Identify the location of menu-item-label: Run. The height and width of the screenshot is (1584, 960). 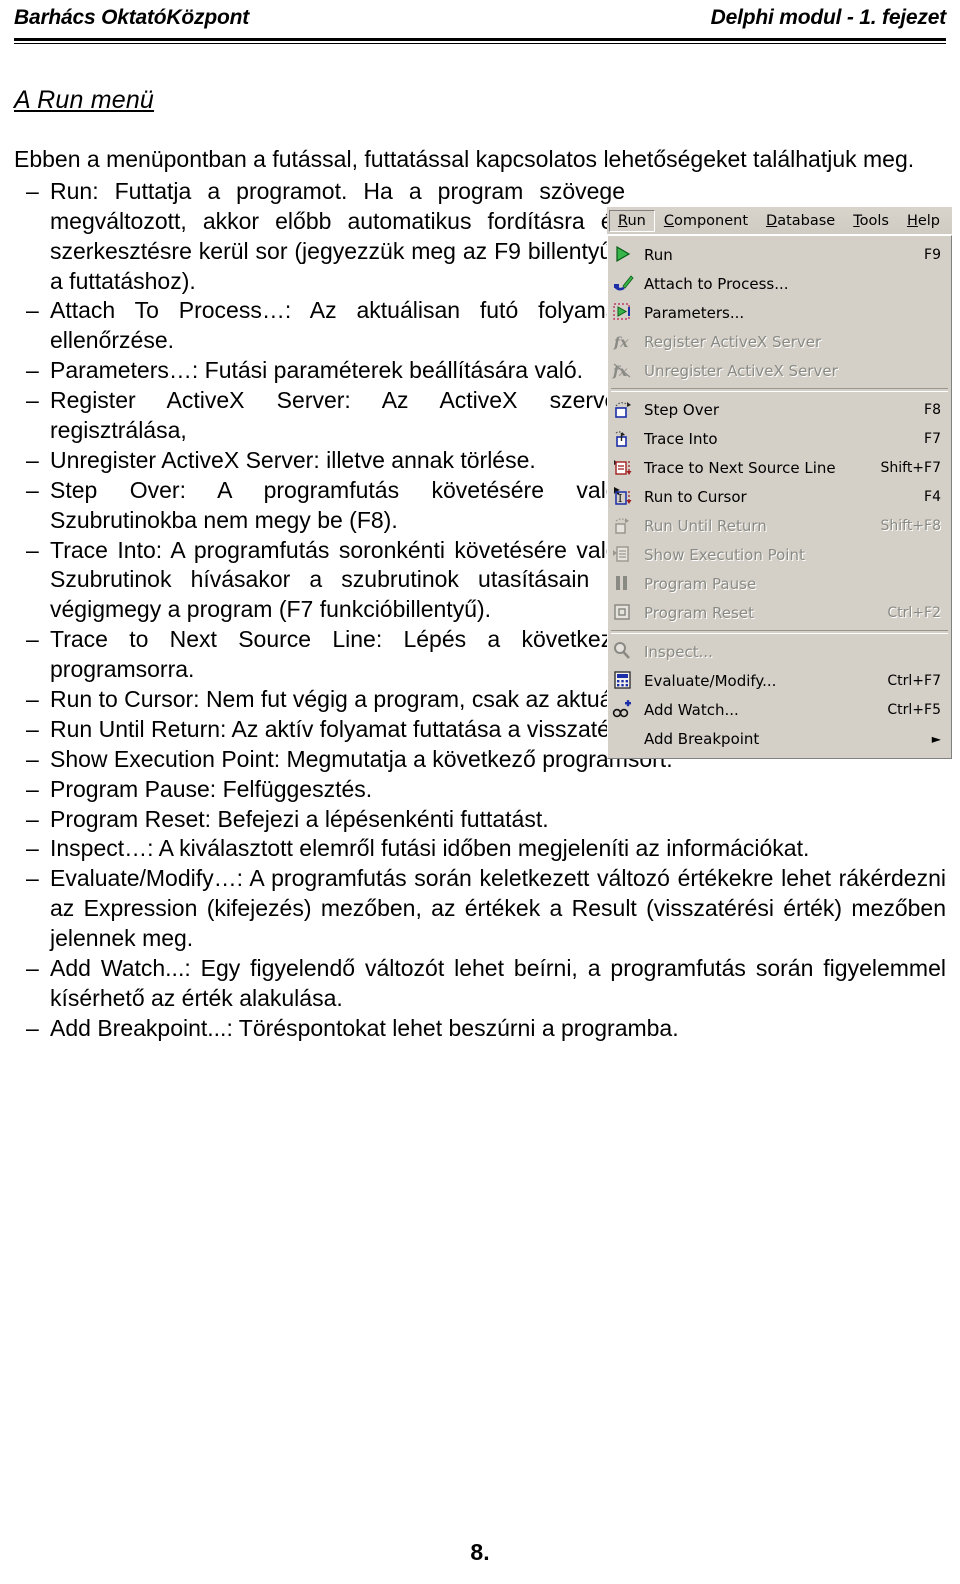
(658, 254).